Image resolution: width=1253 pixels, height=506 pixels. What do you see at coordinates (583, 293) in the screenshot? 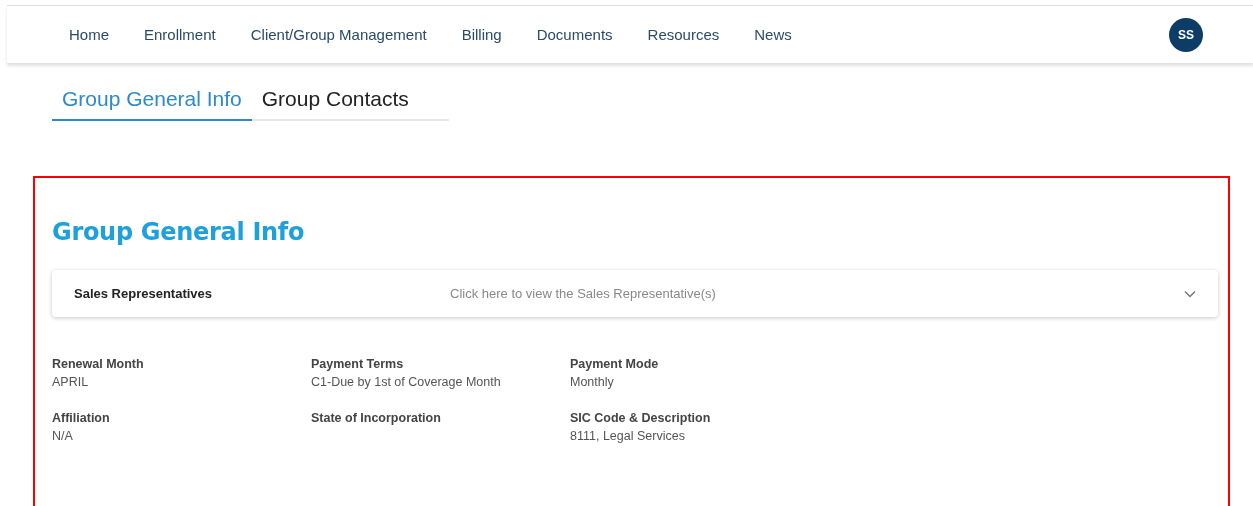
I see `accordion-hint: Click here to view the Sales Representative(s)` at bounding box center [583, 293].